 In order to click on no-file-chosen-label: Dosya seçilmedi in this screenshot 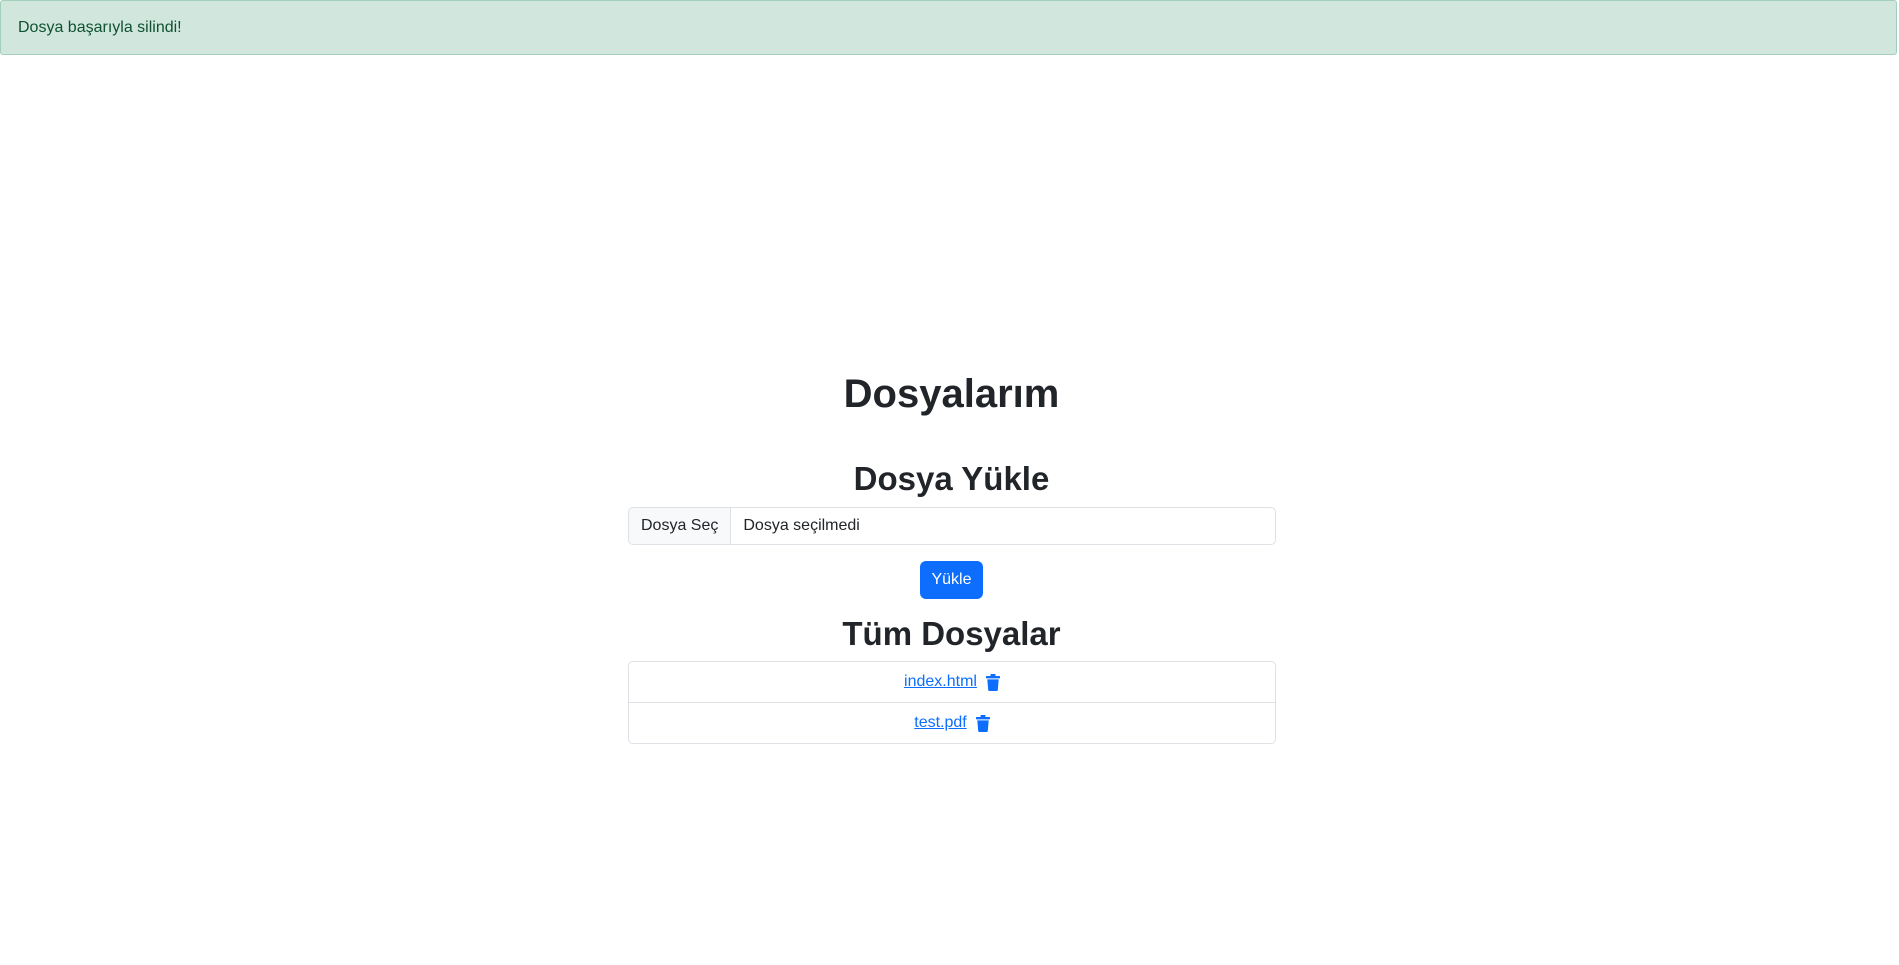, I will do `click(801, 525)`.